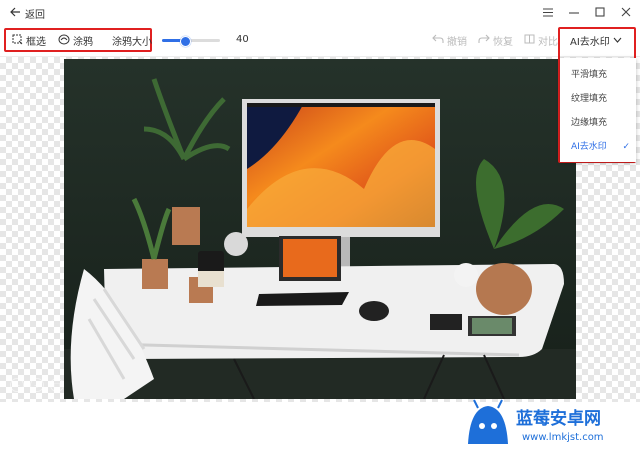  Describe the element at coordinates (17, 41) in the screenshot. I see `box-select-icon` at that location.